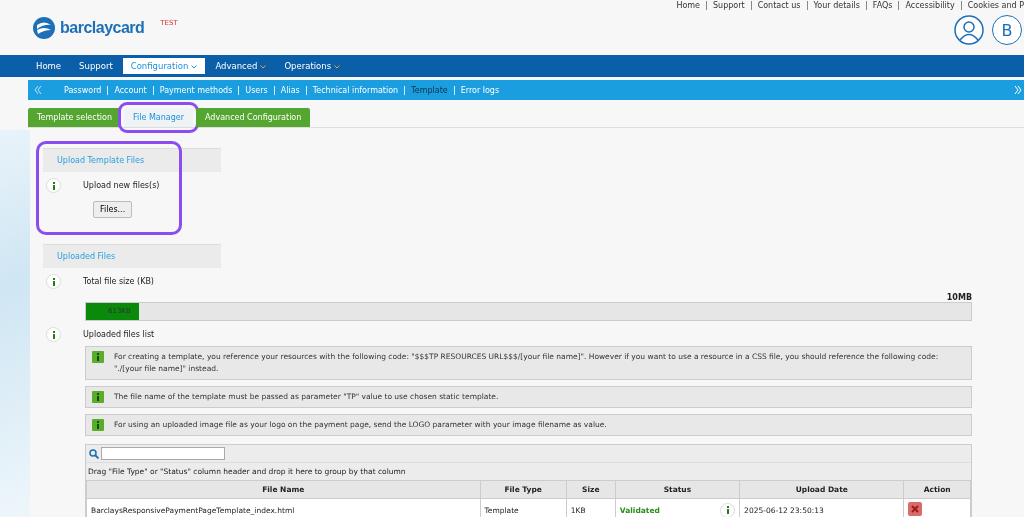 The height and width of the screenshot is (517, 1024). What do you see at coordinates (959, 297) in the screenshot?
I see `size-limit-label: 10MB` at bounding box center [959, 297].